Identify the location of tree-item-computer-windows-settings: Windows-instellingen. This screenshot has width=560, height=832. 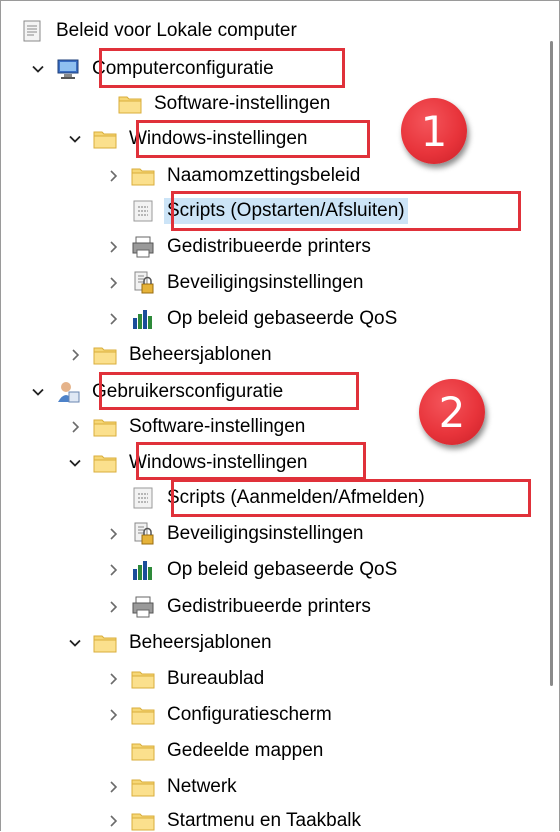
(188, 139).